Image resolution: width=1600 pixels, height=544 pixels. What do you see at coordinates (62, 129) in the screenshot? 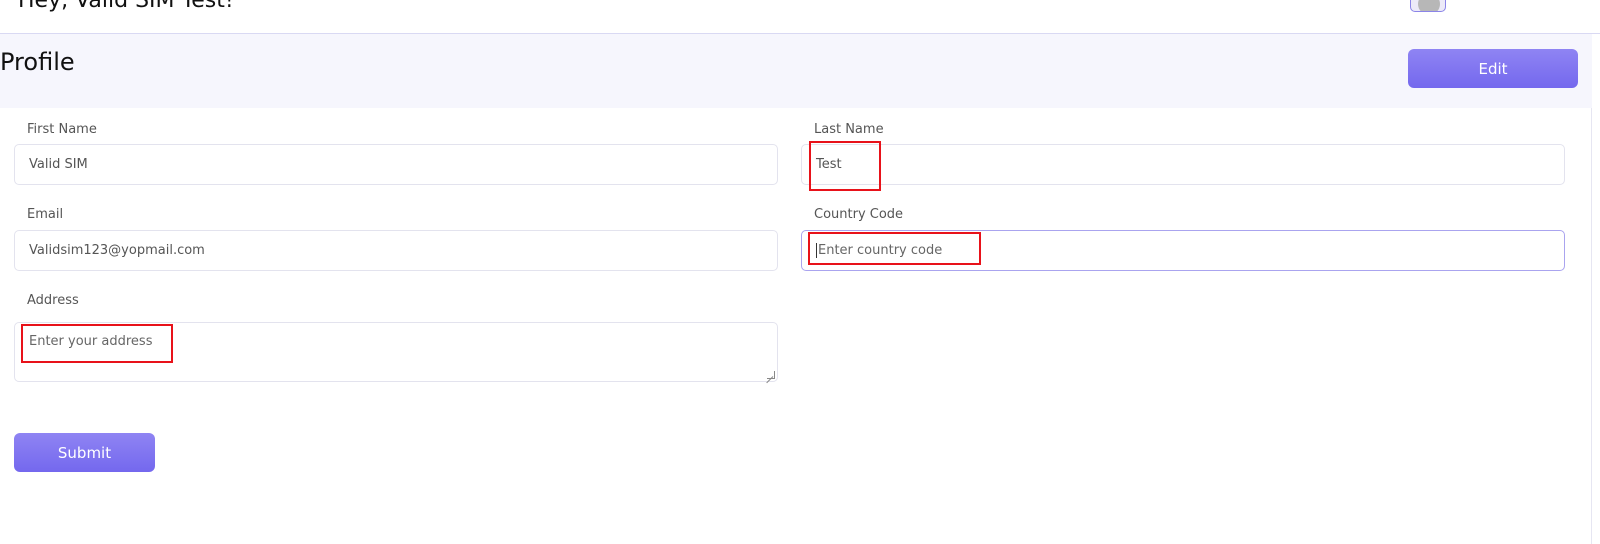
I see `first-name-label: First Name` at bounding box center [62, 129].